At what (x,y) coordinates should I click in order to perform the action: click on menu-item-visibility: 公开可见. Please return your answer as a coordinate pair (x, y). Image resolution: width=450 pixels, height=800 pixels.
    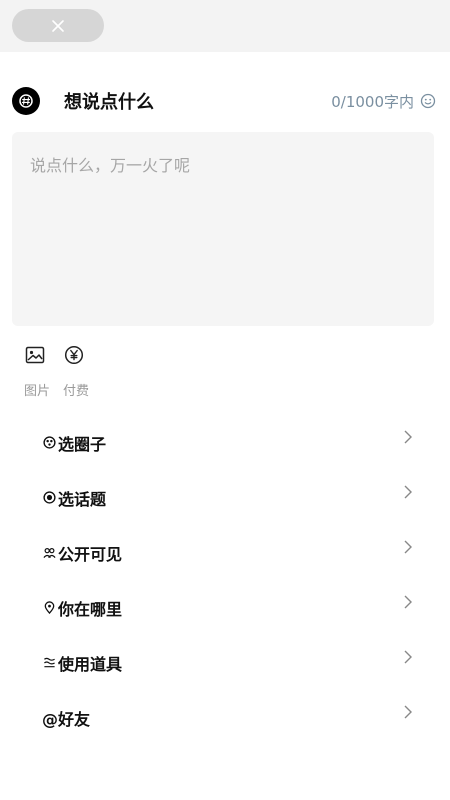
    Looking at the image, I should click on (232, 552).